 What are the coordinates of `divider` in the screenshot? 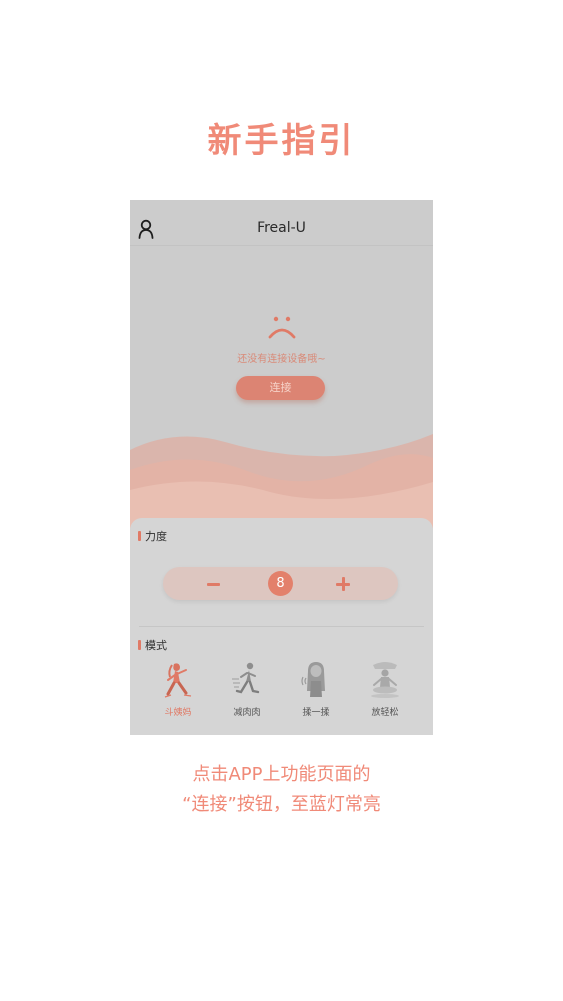 It's located at (281, 626).